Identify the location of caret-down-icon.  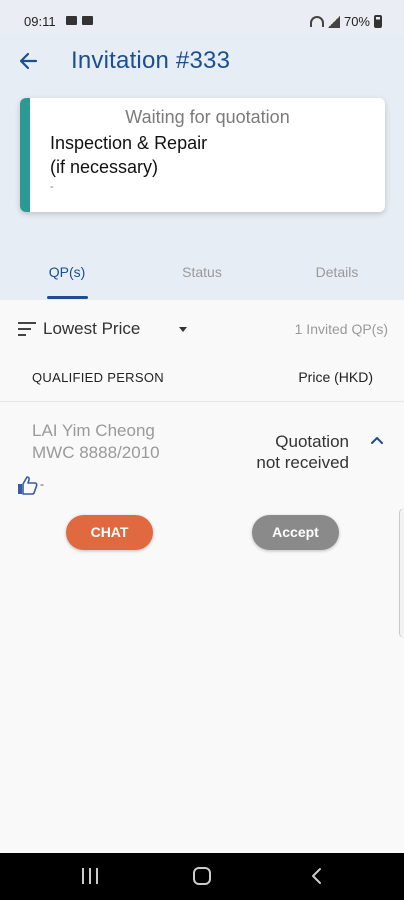
(183, 329).